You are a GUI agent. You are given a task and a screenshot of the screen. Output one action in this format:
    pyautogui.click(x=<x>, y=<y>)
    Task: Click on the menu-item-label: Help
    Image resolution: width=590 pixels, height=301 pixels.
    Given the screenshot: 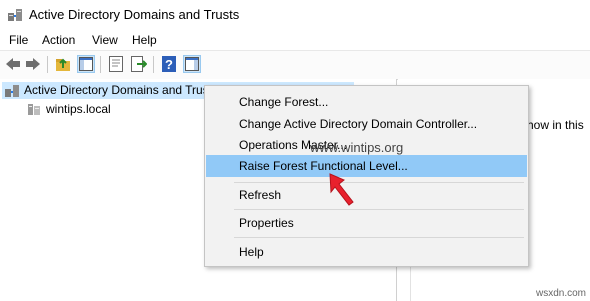 What is the action you would take?
    pyautogui.click(x=251, y=252)
    